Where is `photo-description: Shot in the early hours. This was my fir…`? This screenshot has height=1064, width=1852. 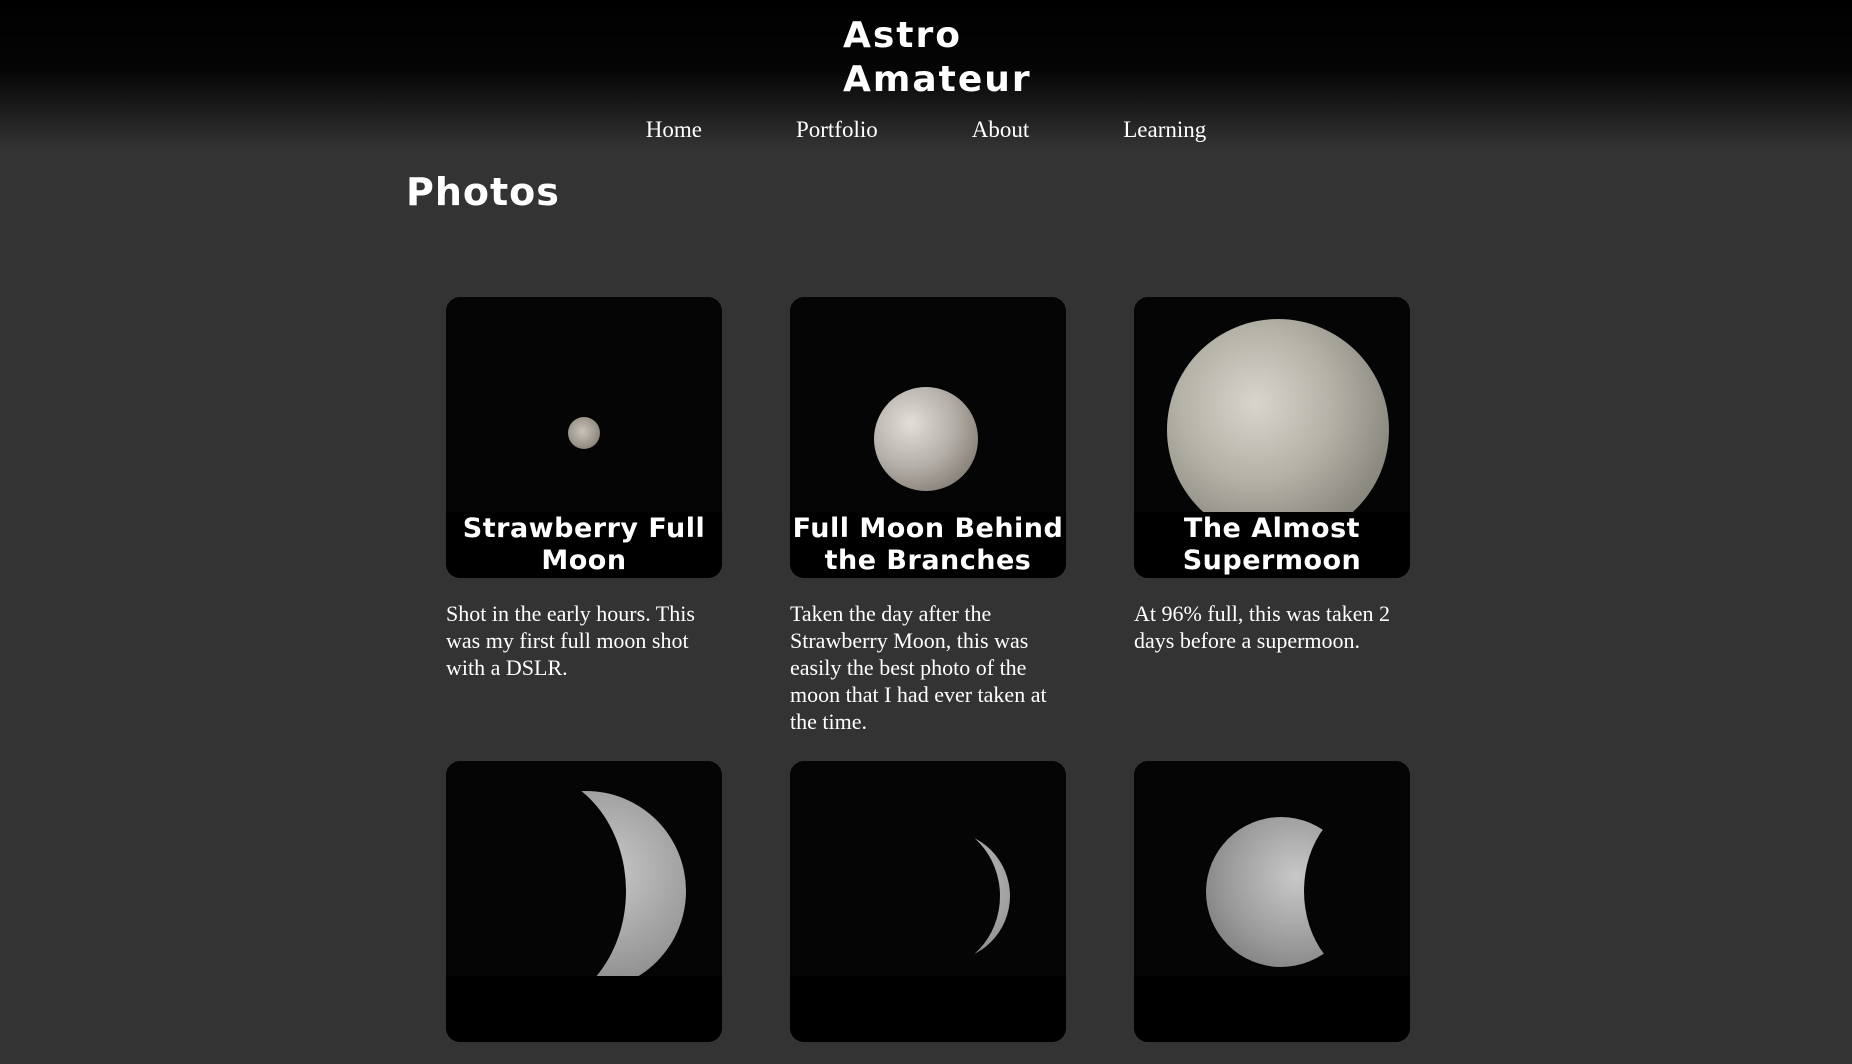
photo-description: Shot in the early hours. This was my fir… is located at coordinates (570, 640).